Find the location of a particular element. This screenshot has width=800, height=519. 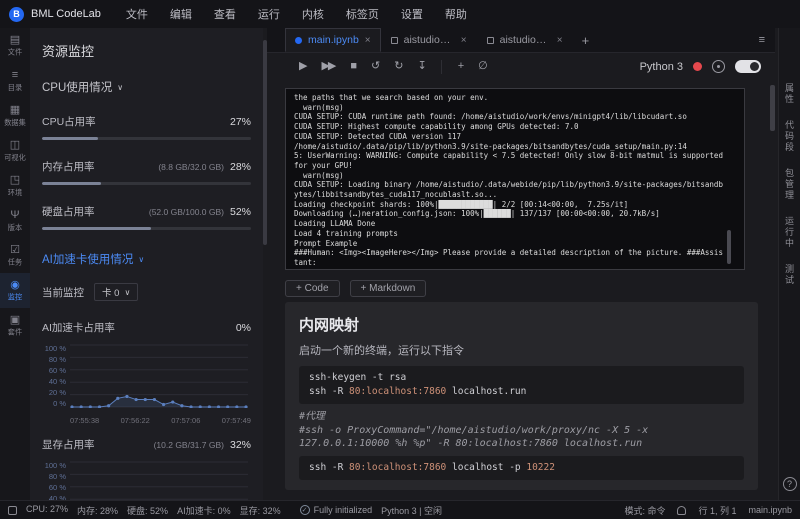

rail-item-test: 测试 is located at coordinates (789, 275).